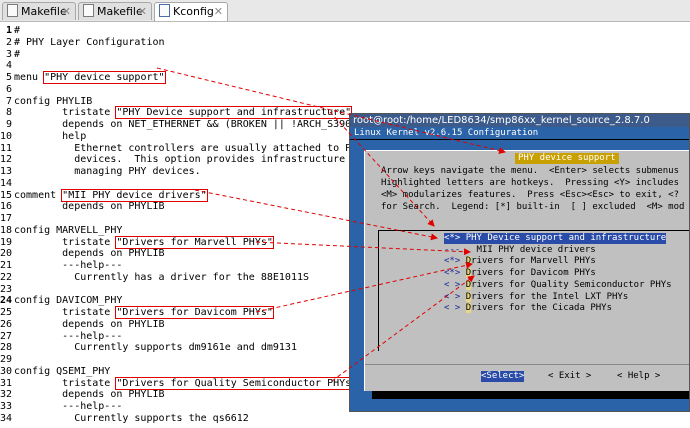 The width and height of the screenshot is (690, 428). What do you see at coordinates (68, 301) in the screenshot?
I see `code-text: config DAVICOM_PHY` at bounding box center [68, 301].